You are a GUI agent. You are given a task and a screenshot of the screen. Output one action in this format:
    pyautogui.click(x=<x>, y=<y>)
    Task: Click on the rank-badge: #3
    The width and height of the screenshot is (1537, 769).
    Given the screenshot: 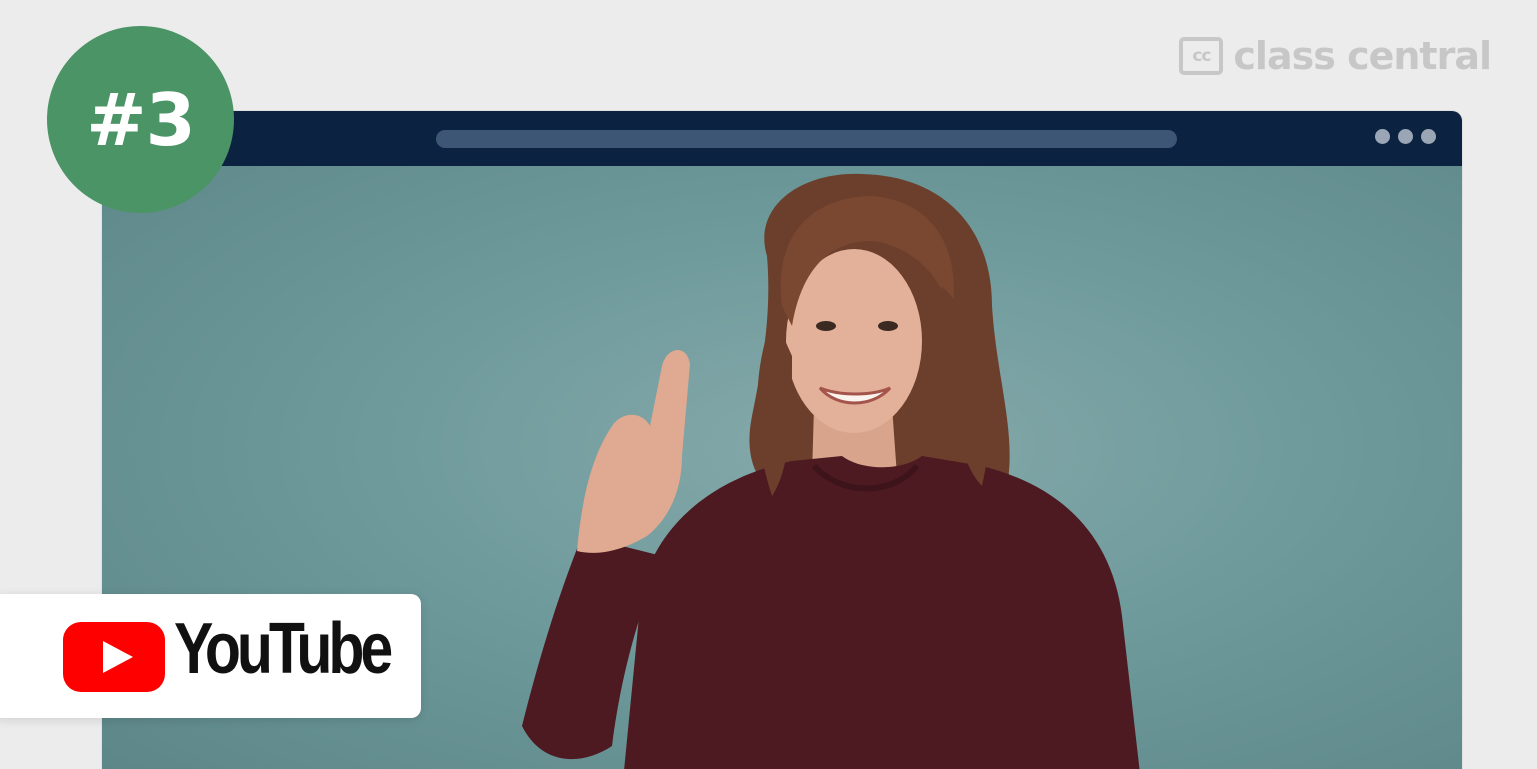 What is the action you would take?
    pyautogui.click(x=140, y=119)
    